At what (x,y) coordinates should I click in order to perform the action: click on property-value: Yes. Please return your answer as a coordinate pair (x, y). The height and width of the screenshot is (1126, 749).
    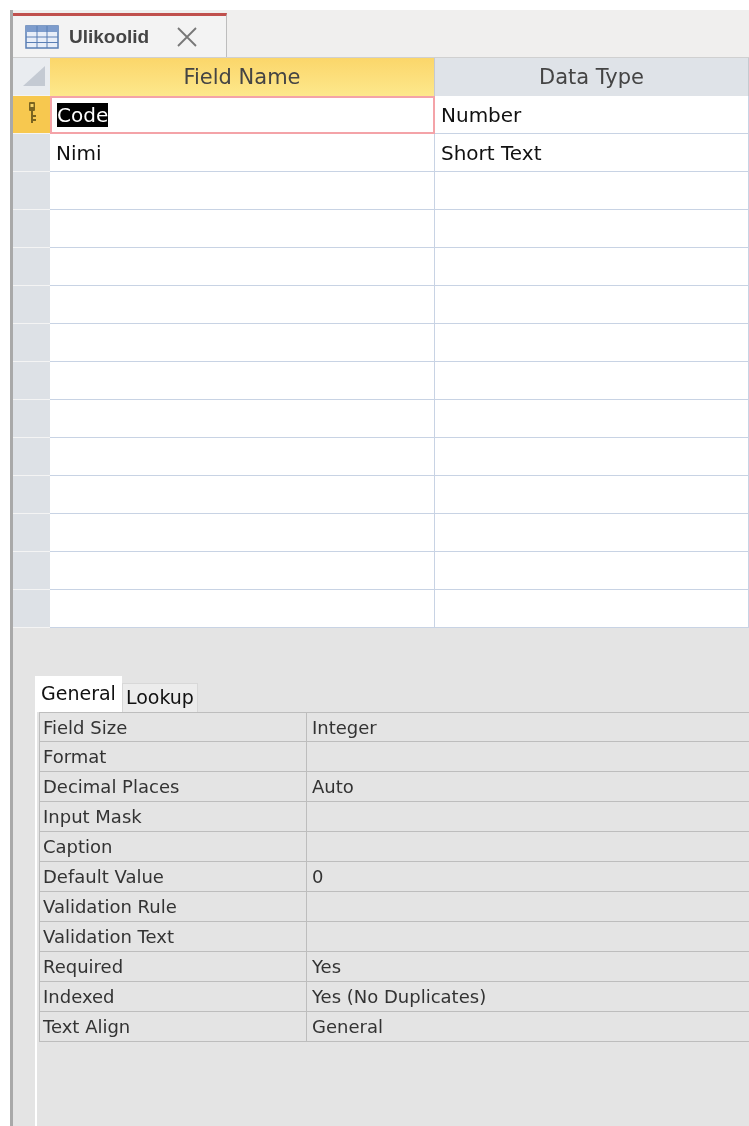
    Looking at the image, I should click on (327, 966).